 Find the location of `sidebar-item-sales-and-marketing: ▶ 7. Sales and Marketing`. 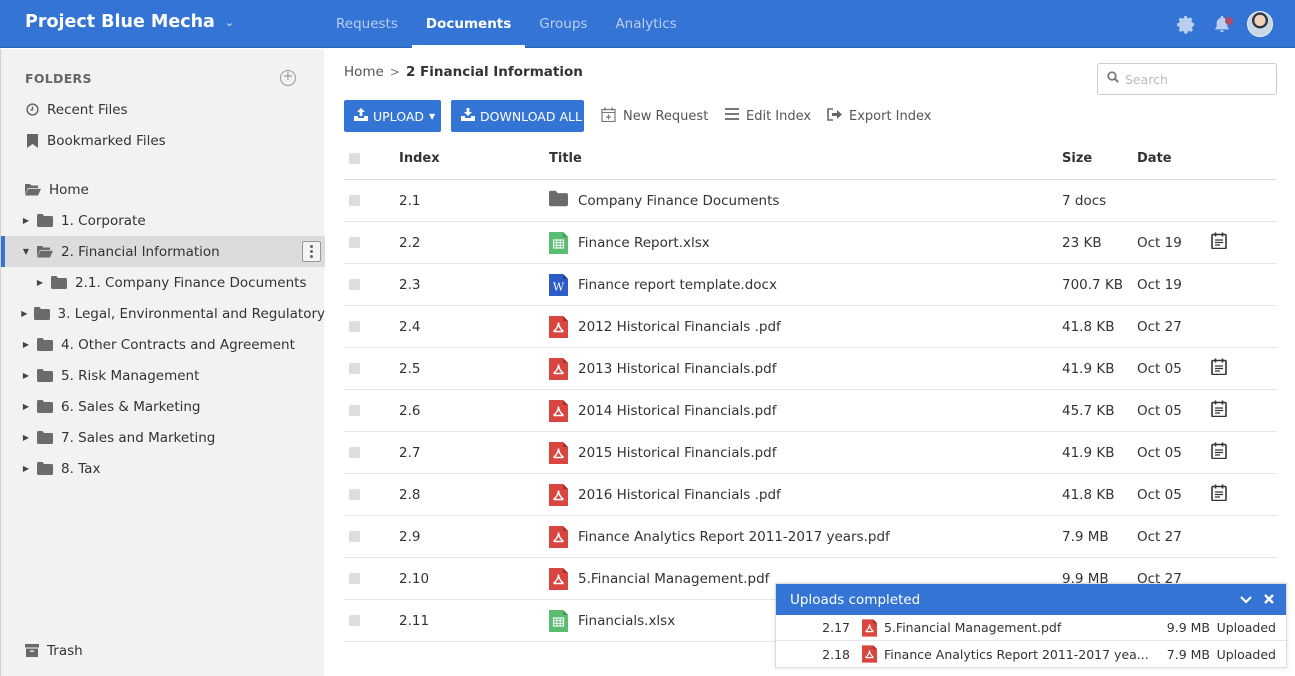

sidebar-item-sales-and-marketing: ▶ 7. Sales and Marketing is located at coordinates (163, 437).